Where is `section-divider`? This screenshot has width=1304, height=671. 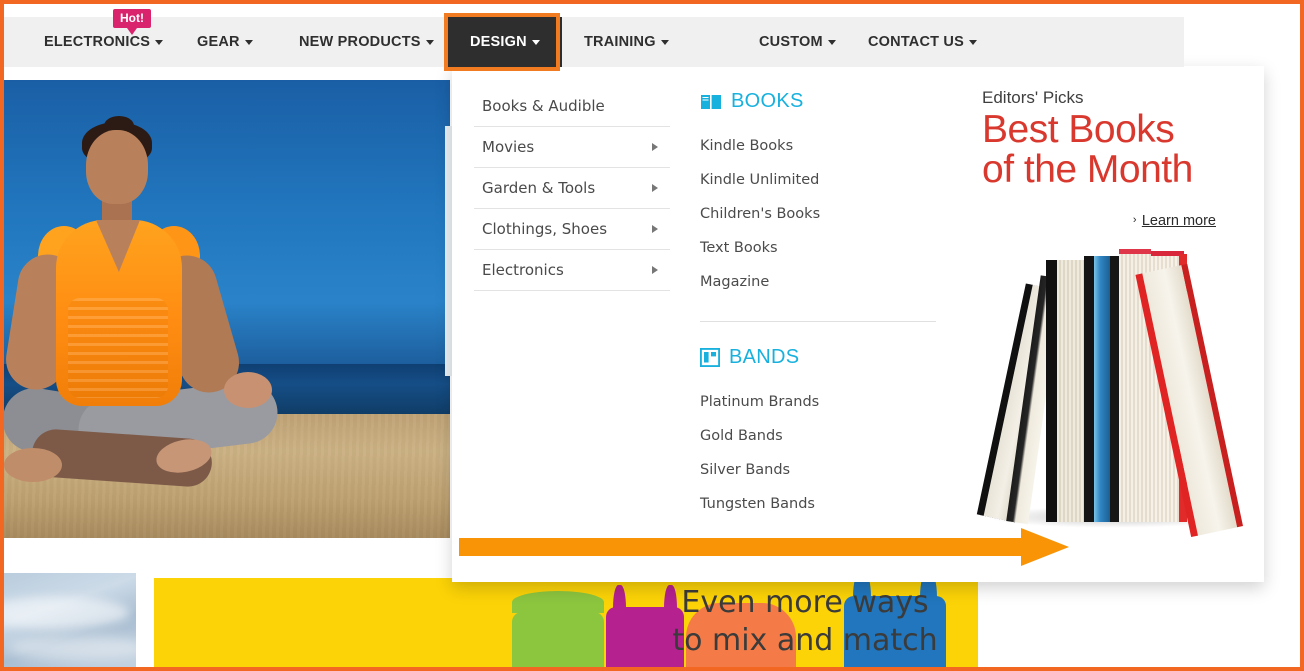
section-divider is located at coordinates (818, 321).